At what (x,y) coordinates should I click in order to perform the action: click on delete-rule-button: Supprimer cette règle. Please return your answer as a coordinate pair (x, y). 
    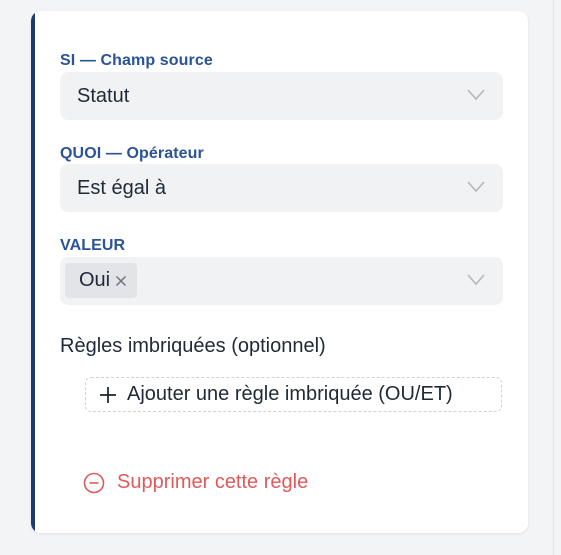
    Looking at the image, I should click on (195, 482).